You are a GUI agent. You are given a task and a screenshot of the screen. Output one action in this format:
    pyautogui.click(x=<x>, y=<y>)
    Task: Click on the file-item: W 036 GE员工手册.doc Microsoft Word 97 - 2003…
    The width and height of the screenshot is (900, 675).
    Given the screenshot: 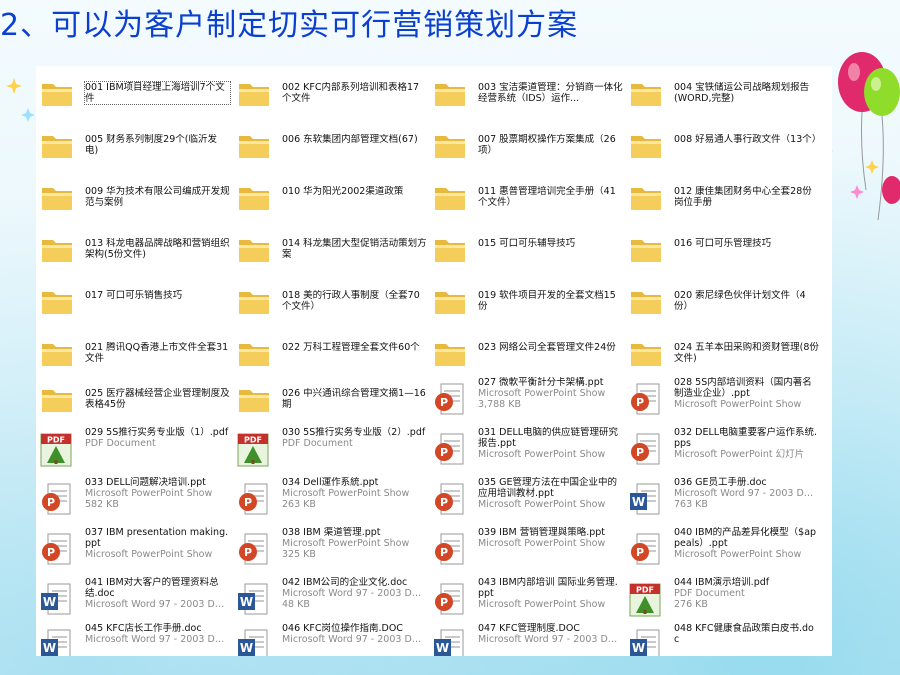 What is the action you would take?
    pyautogui.click(x=723, y=498)
    